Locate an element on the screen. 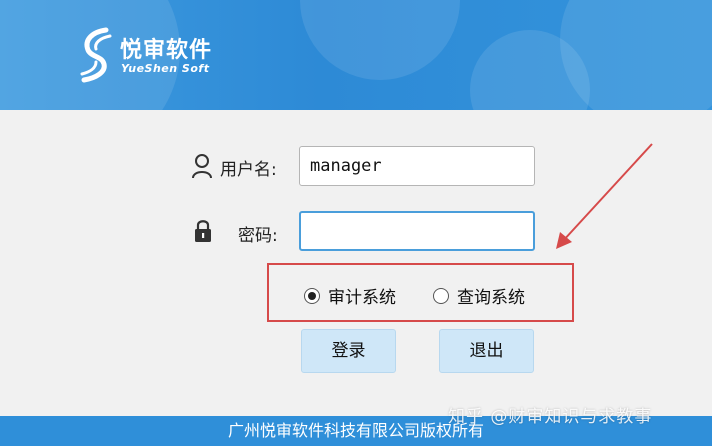  audit-system-radio: 审计系统 is located at coordinates (350, 295).